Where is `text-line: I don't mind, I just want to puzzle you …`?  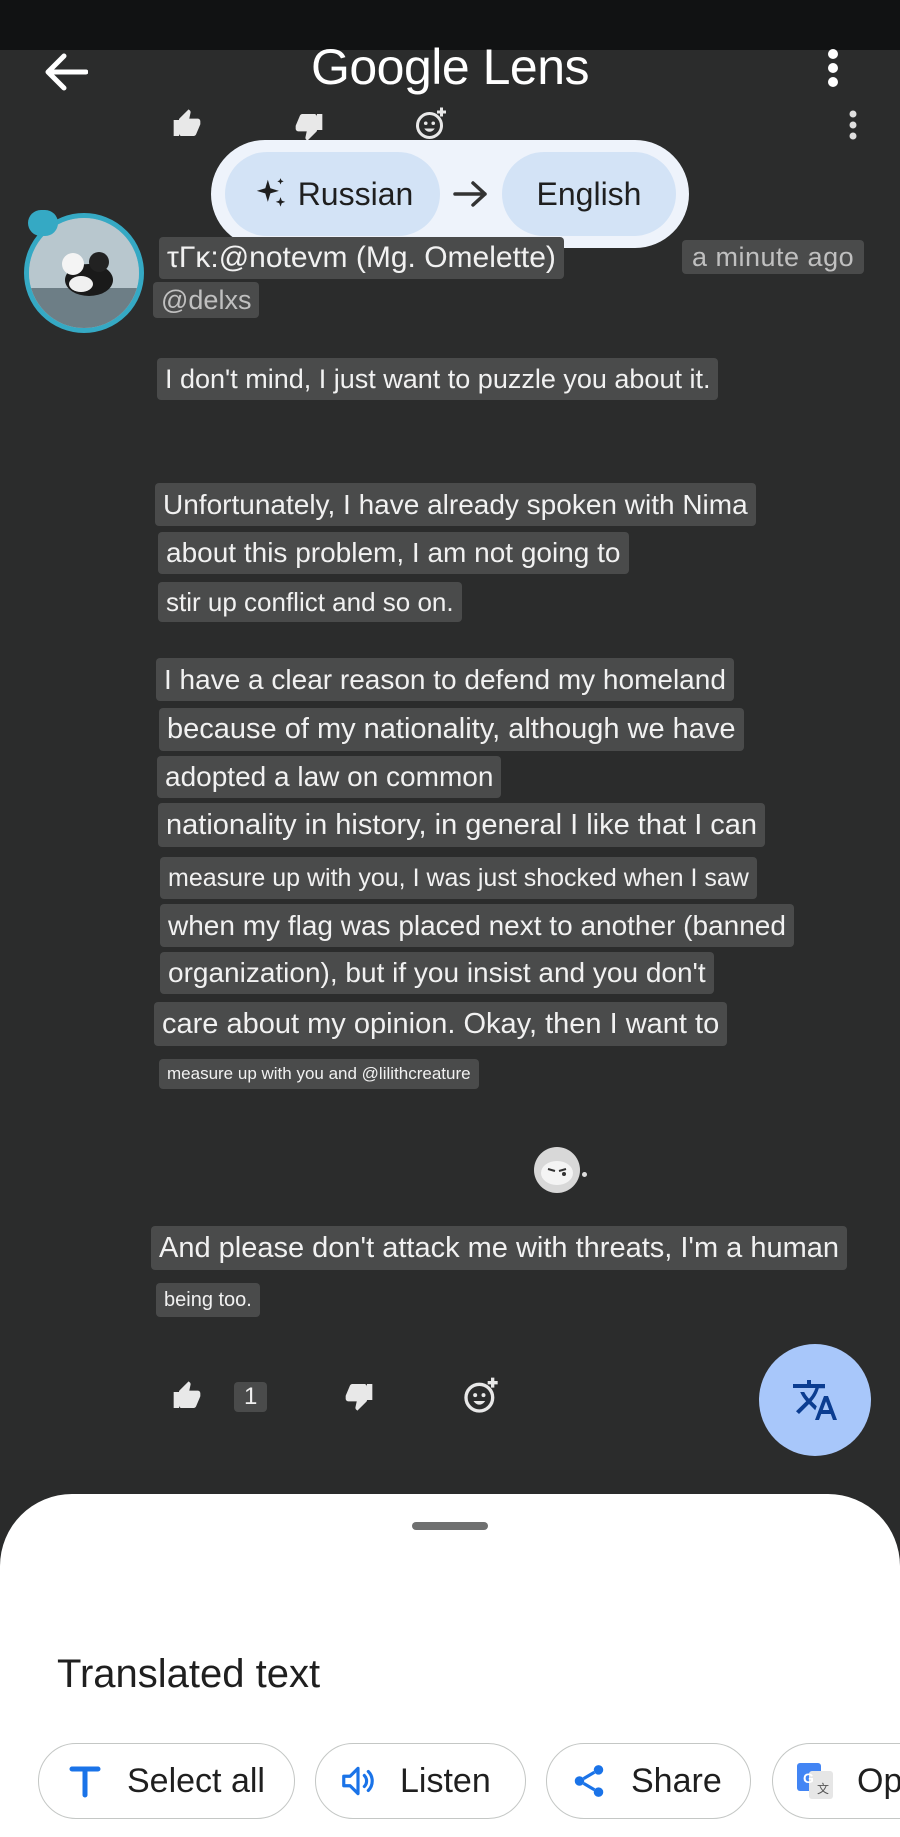 text-line: I don't mind, I just want to puzzle you … is located at coordinates (438, 379).